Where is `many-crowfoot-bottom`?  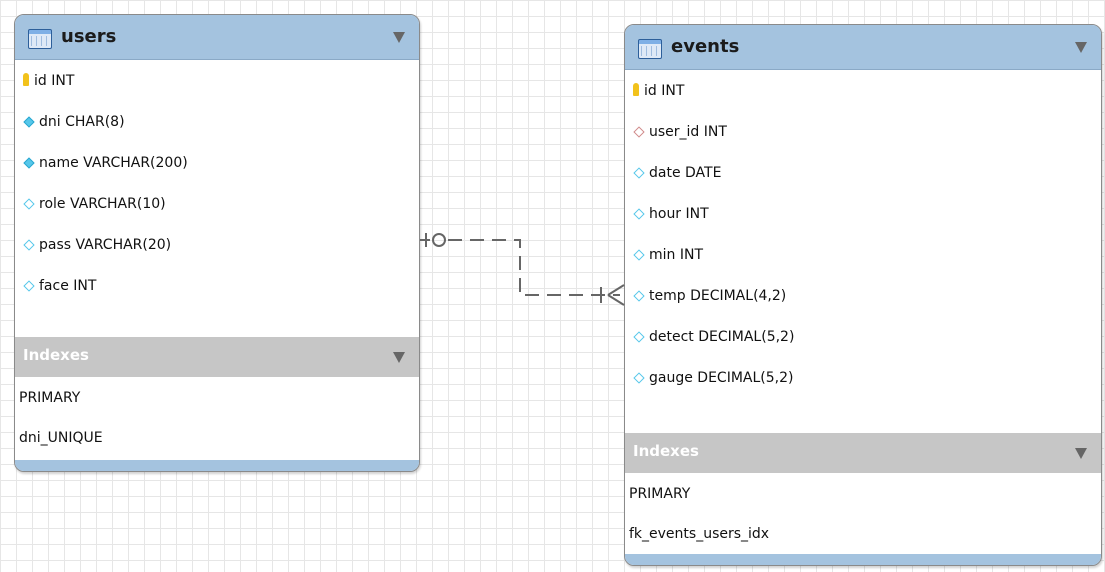
many-crowfoot-bottom is located at coordinates (616, 300).